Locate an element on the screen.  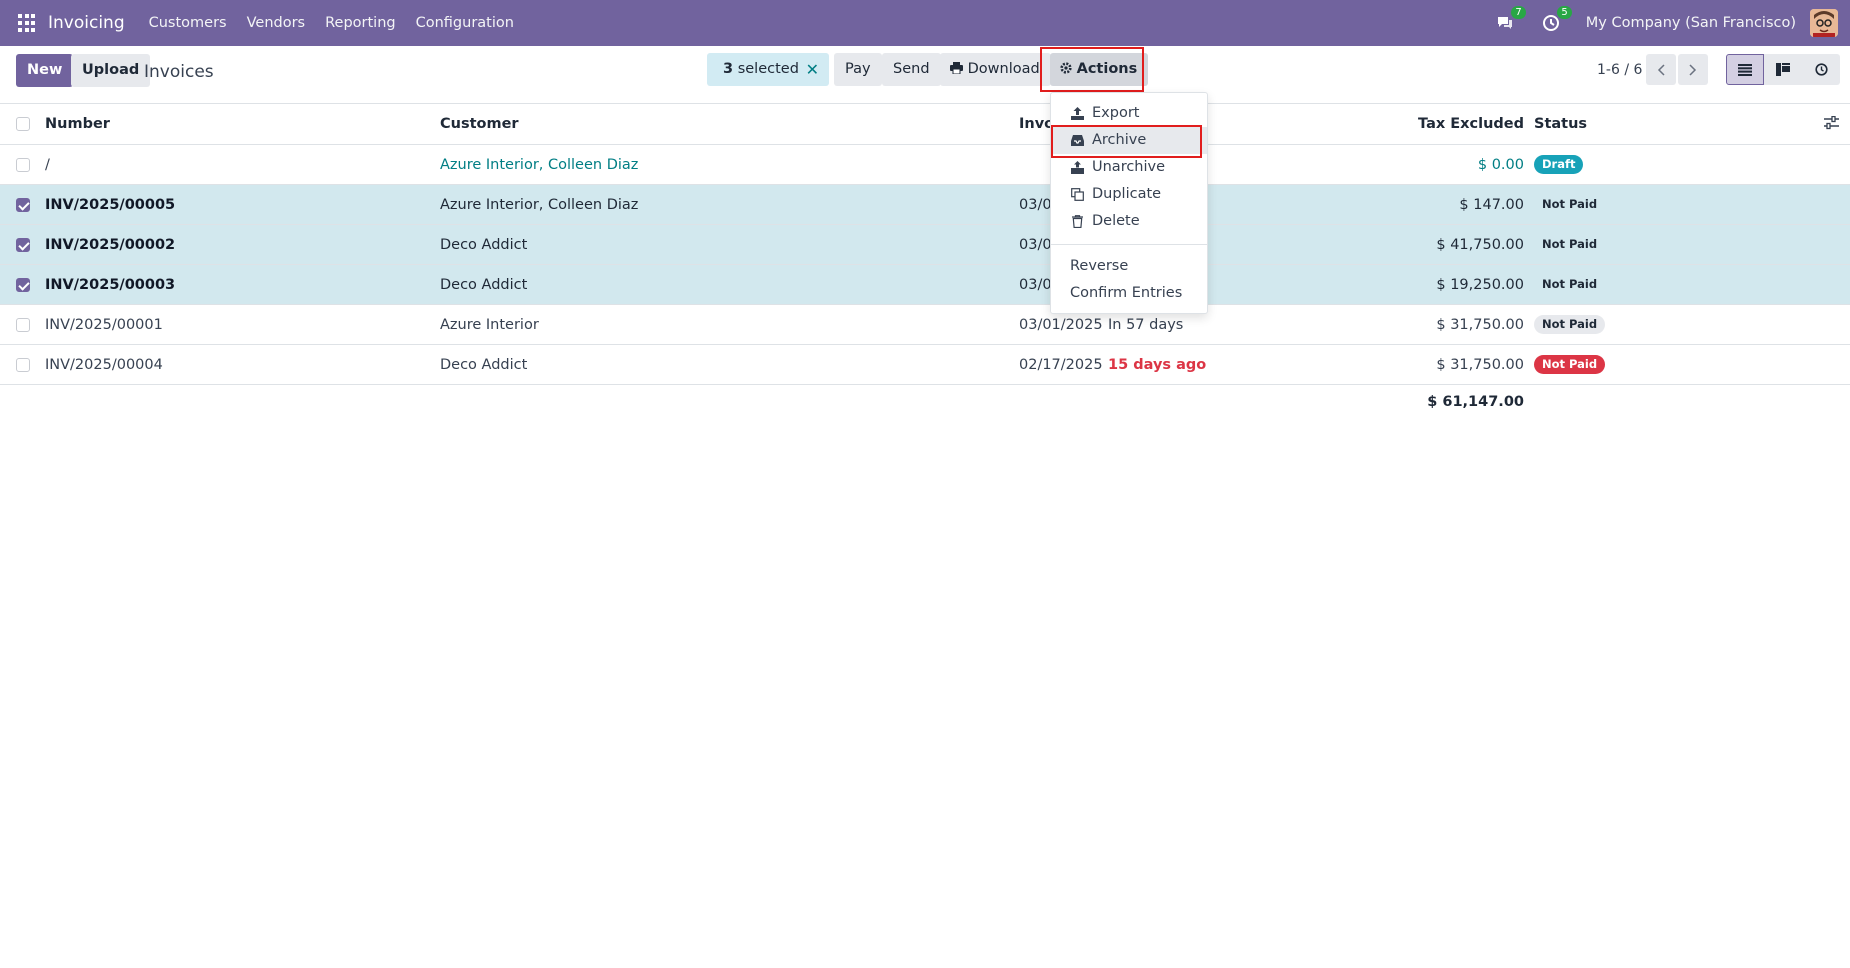
menu-item-label: Duplicate is located at coordinates (1127, 194).